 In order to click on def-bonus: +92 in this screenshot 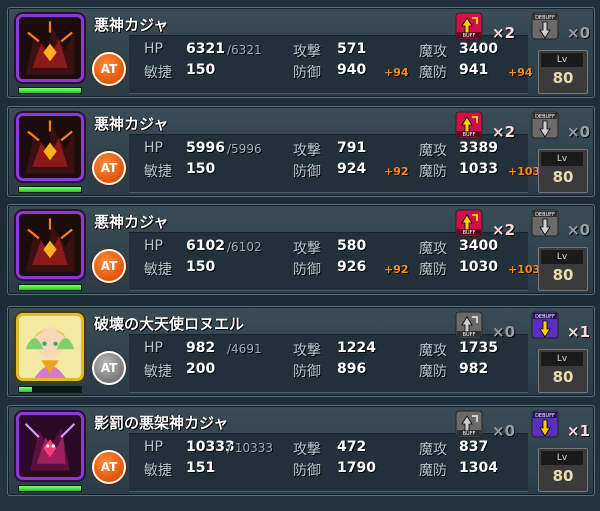, I will do `click(396, 269)`.